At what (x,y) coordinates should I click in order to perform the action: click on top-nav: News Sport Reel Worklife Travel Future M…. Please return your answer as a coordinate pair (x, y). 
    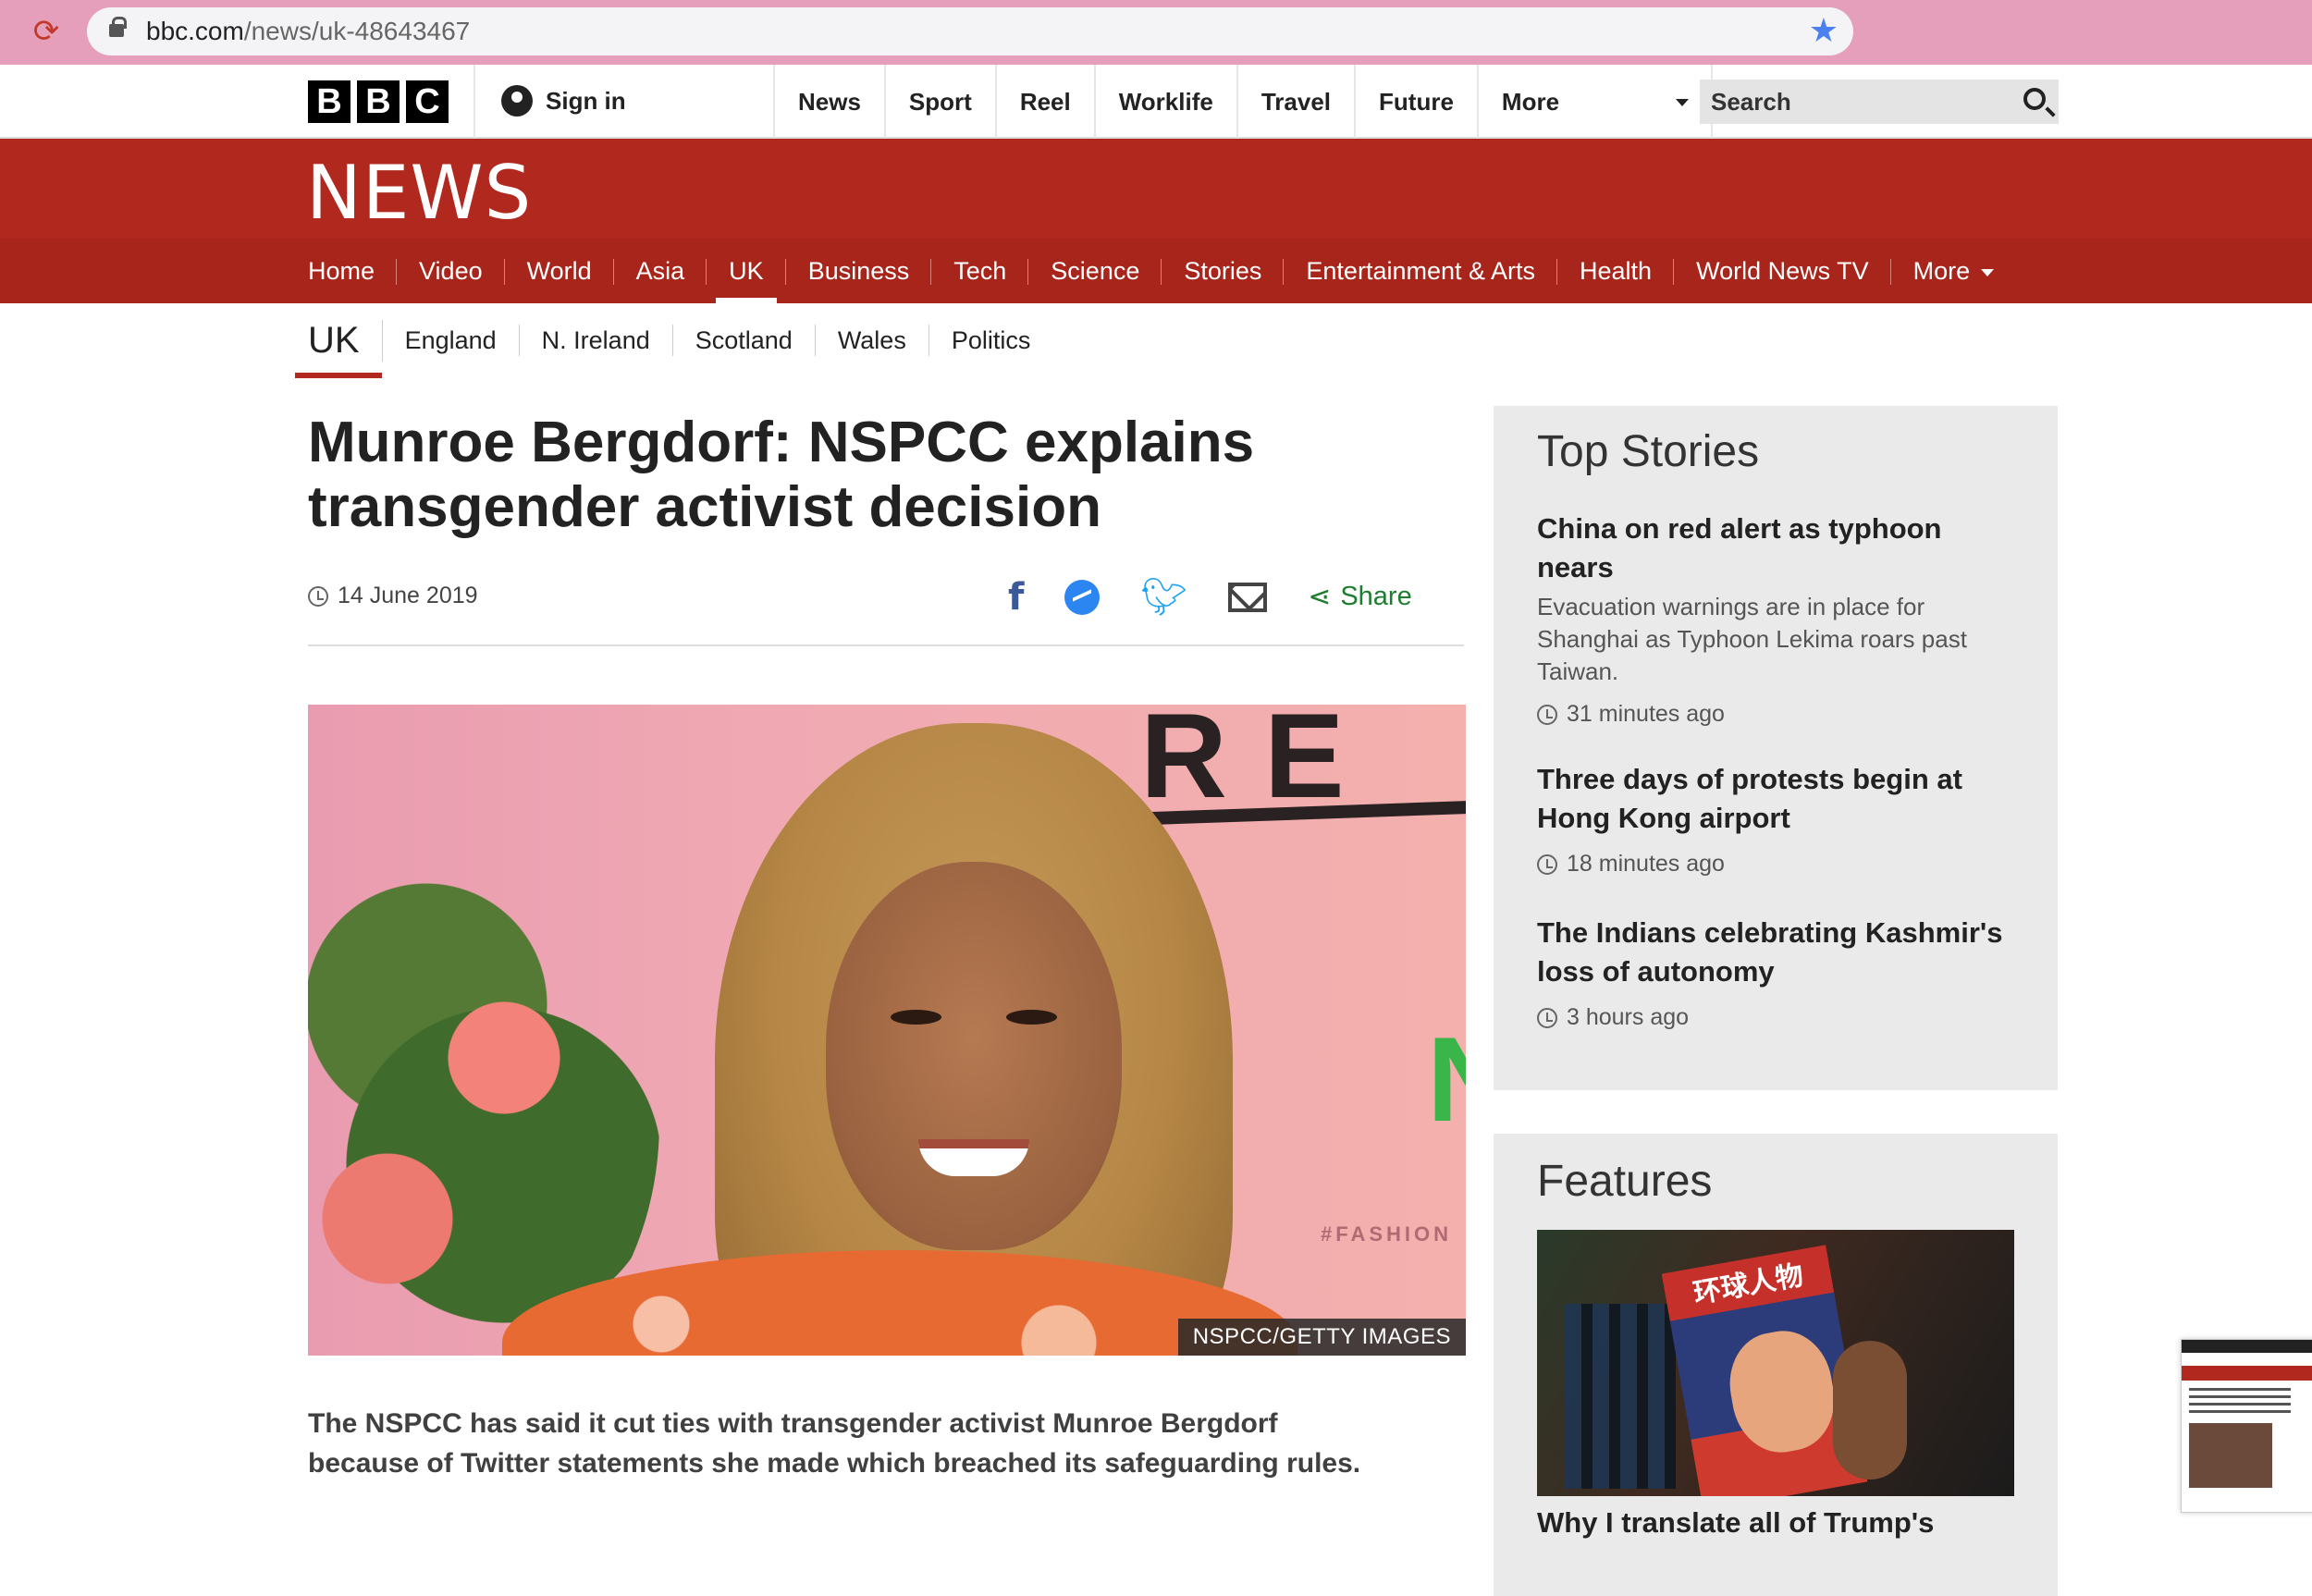
    Looking at the image, I should click on (1243, 102).